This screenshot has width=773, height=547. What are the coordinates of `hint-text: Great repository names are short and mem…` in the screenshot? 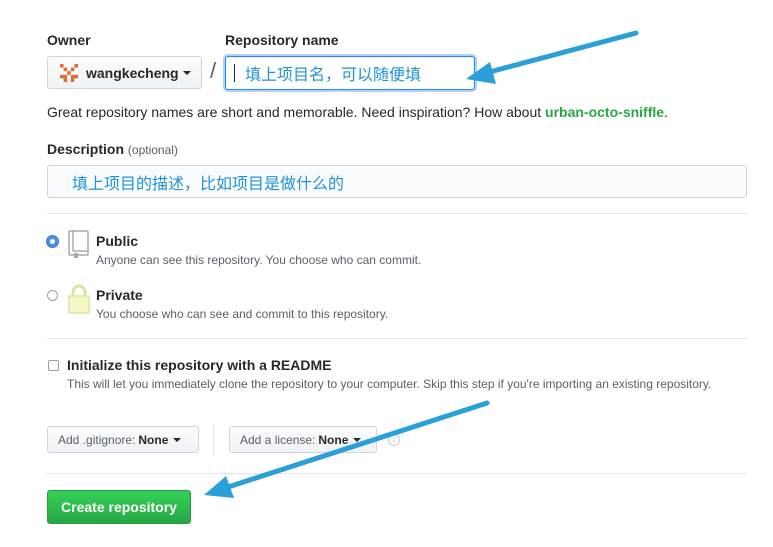 It's located at (296, 112).